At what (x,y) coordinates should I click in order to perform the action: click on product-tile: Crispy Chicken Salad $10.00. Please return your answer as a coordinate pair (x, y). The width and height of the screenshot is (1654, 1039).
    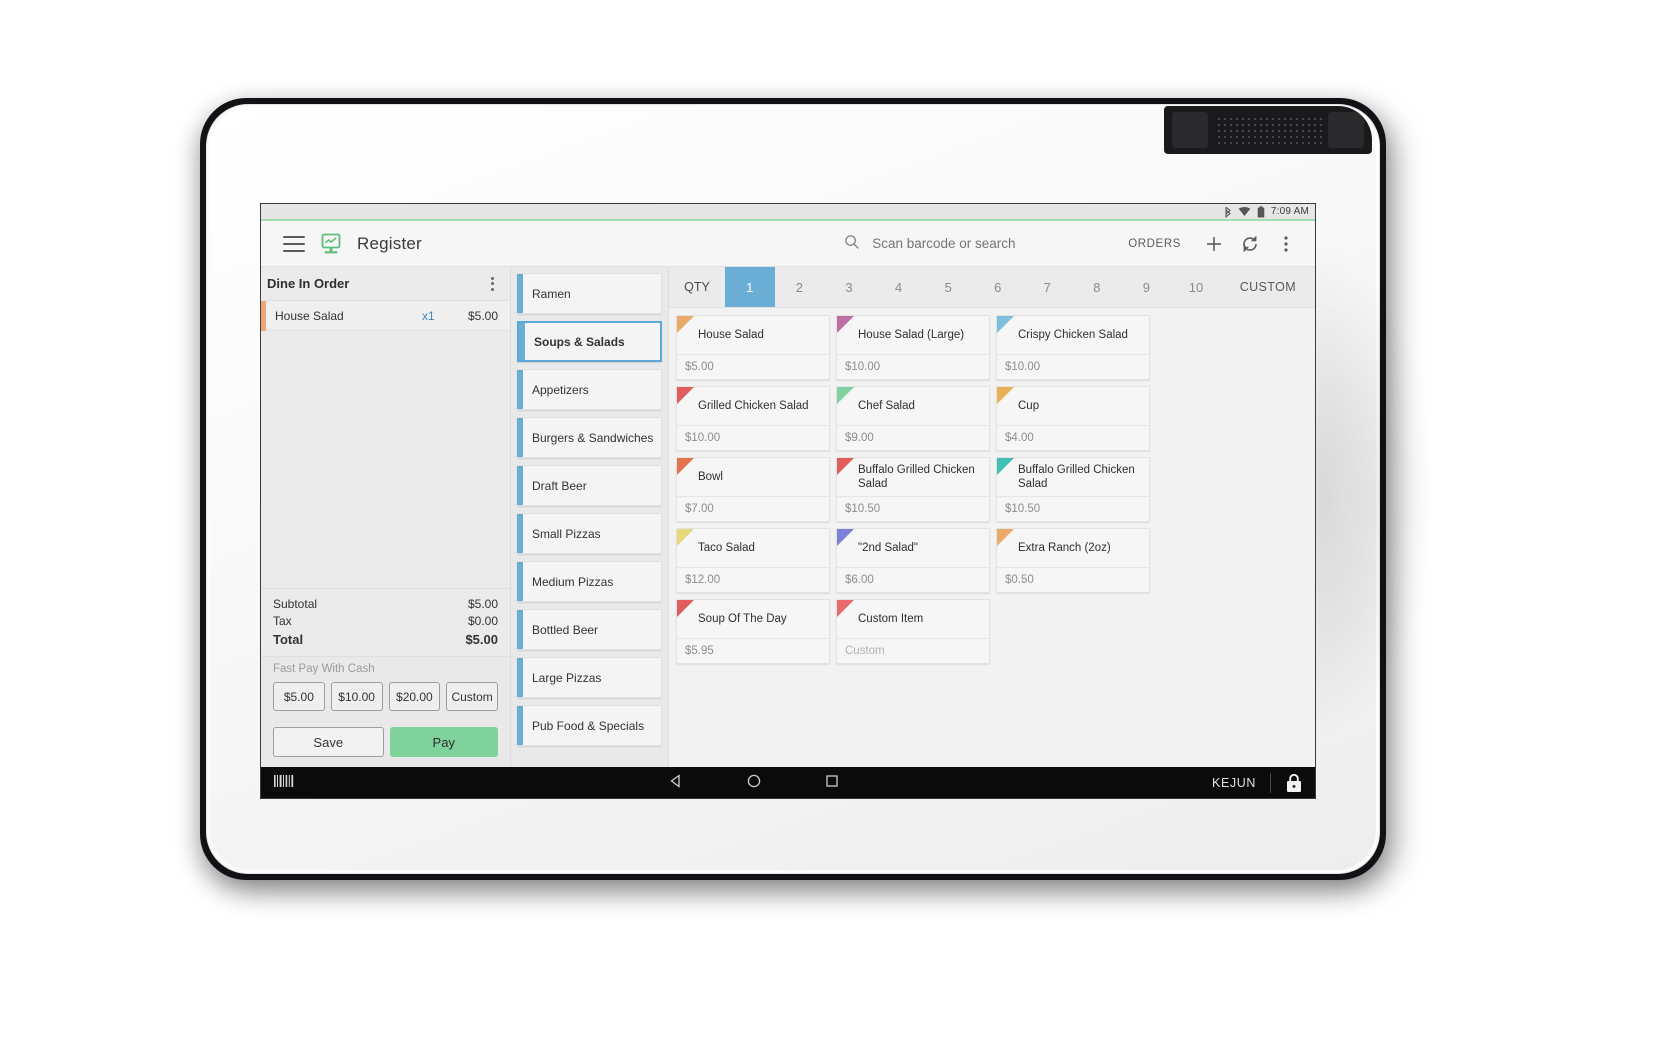
    Looking at the image, I should click on (1073, 347).